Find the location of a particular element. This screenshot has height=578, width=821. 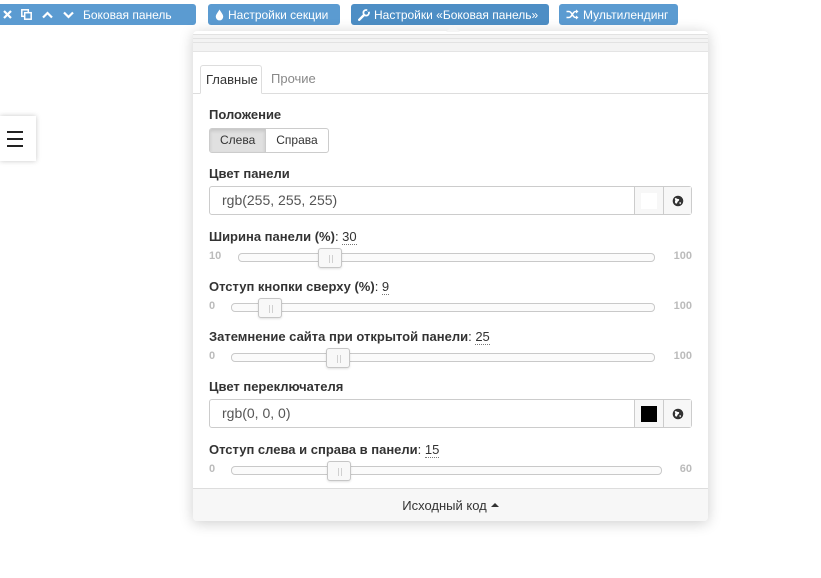

move-down-icon is located at coordinates (68, 14).